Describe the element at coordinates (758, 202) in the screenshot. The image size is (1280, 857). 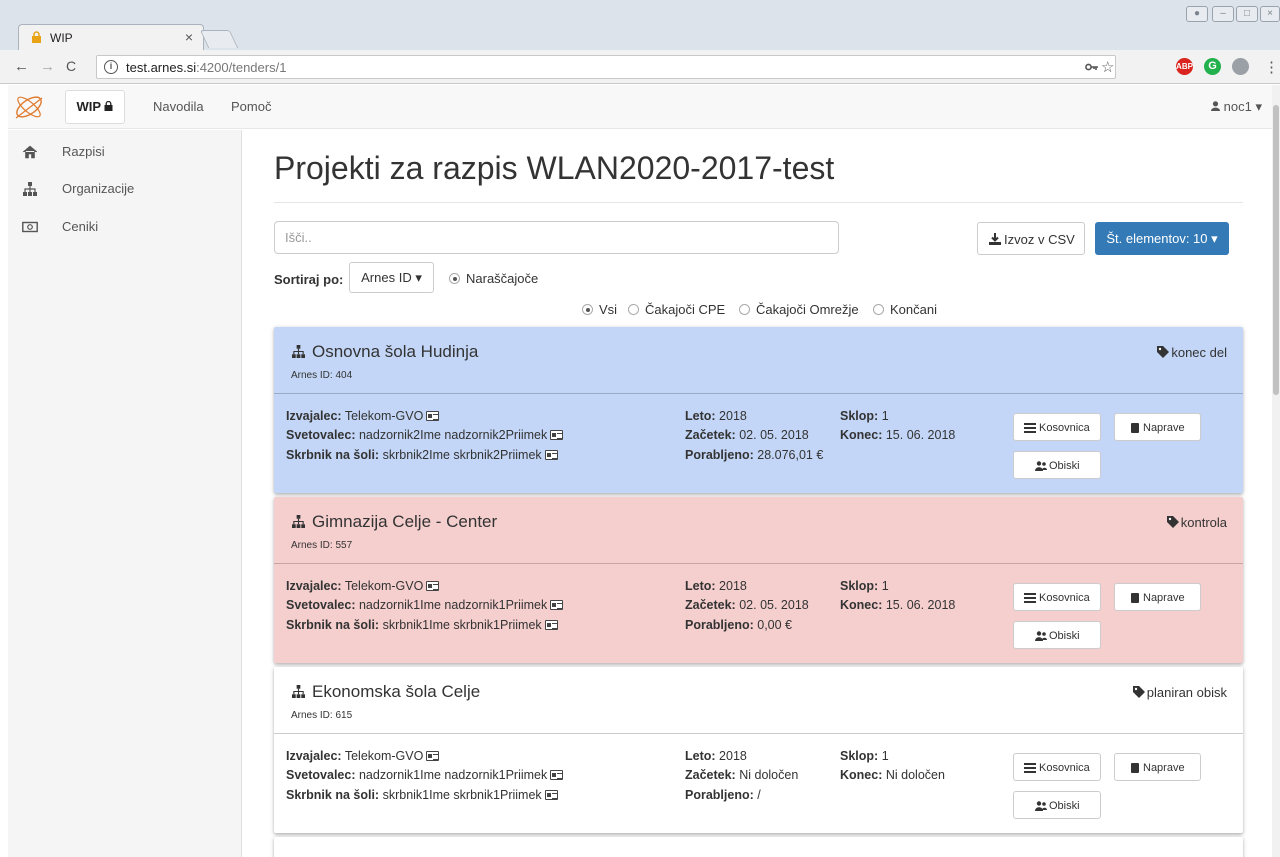
I see `title-divider` at that location.